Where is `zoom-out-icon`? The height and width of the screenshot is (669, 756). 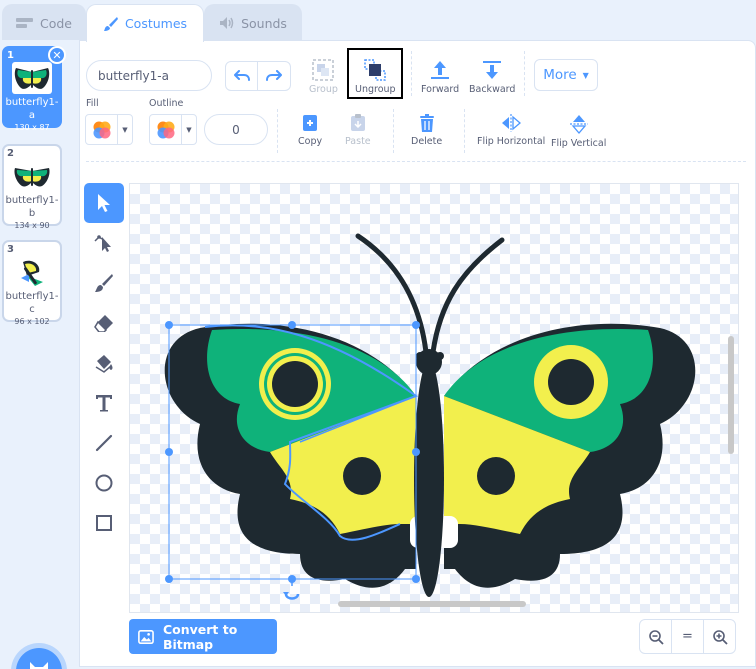 zoom-out-icon is located at coordinates (656, 637).